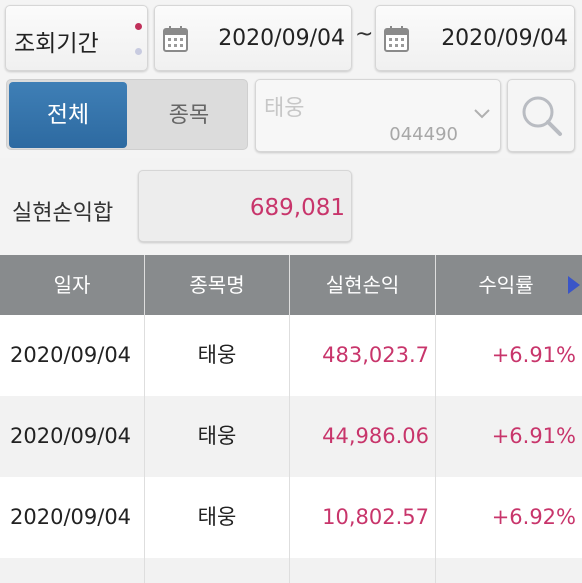 The image size is (582, 583). What do you see at coordinates (375, 517) in the screenshot?
I see `row-realized-profit: 10,802.57` at bounding box center [375, 517].